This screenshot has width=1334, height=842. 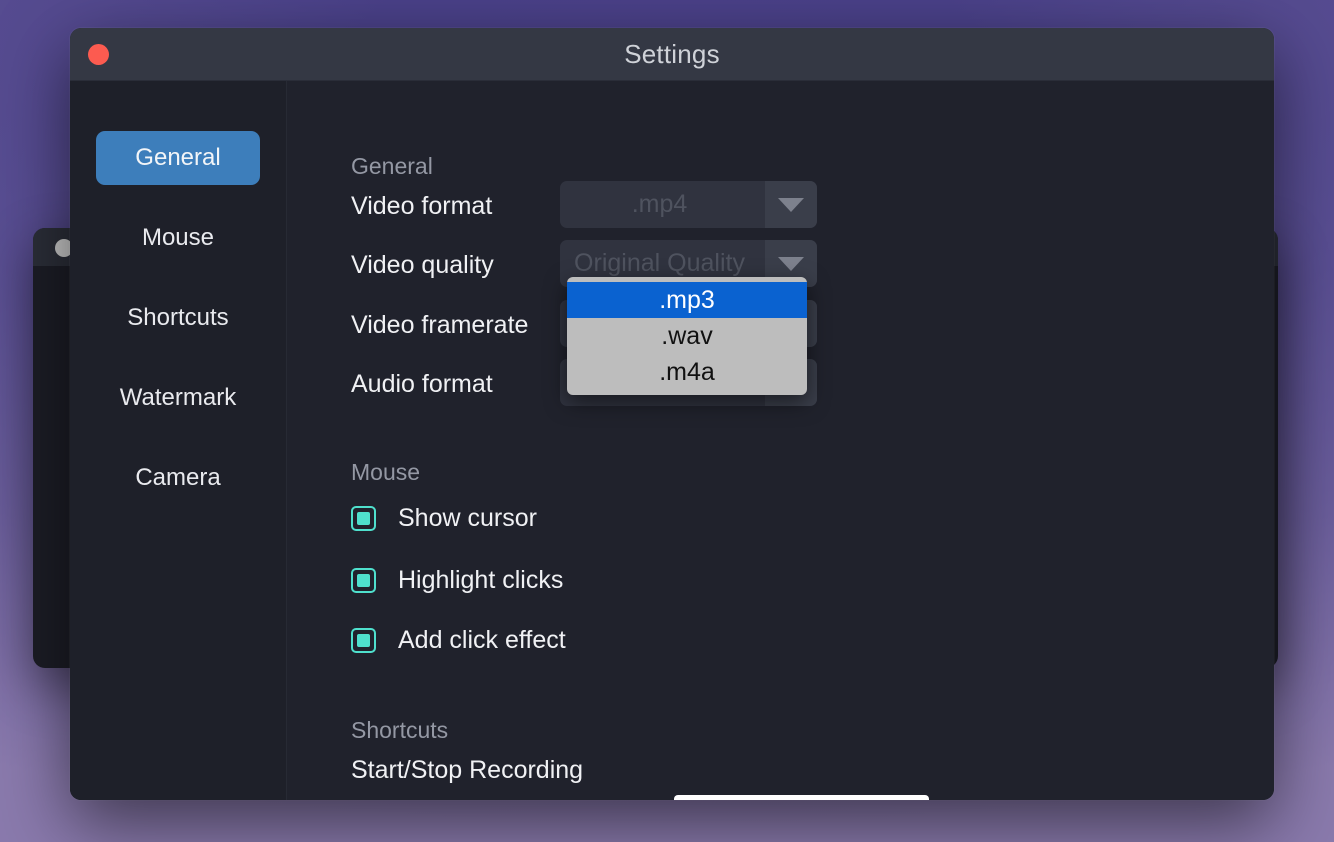 I want to click on checkbox-row-add-click-effect: Add click effect, so click(x=458, y=640).